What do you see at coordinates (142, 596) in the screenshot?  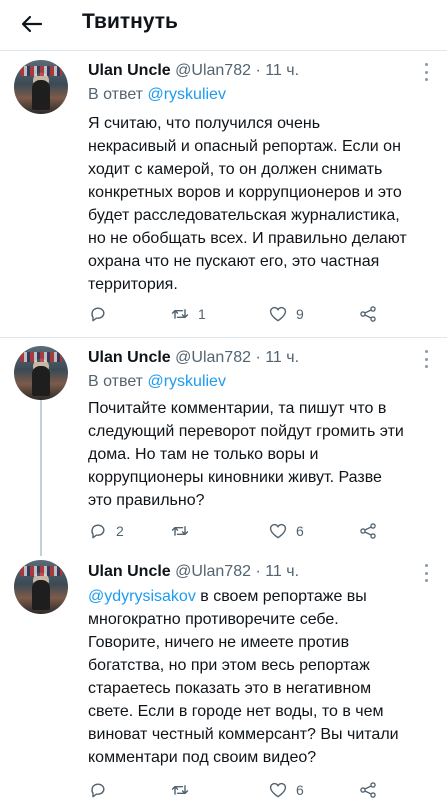 I see `mention-link: @ydyrysisakov` at bounding box center [142, 596].